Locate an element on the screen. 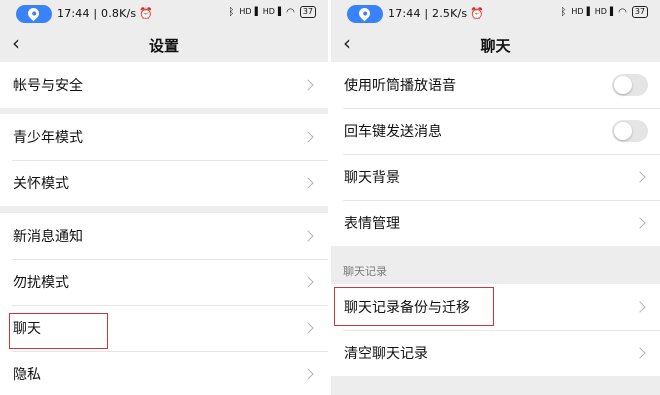  settings-item-new-message-notification: 新消息通知 is located at coordinates (164, 236).